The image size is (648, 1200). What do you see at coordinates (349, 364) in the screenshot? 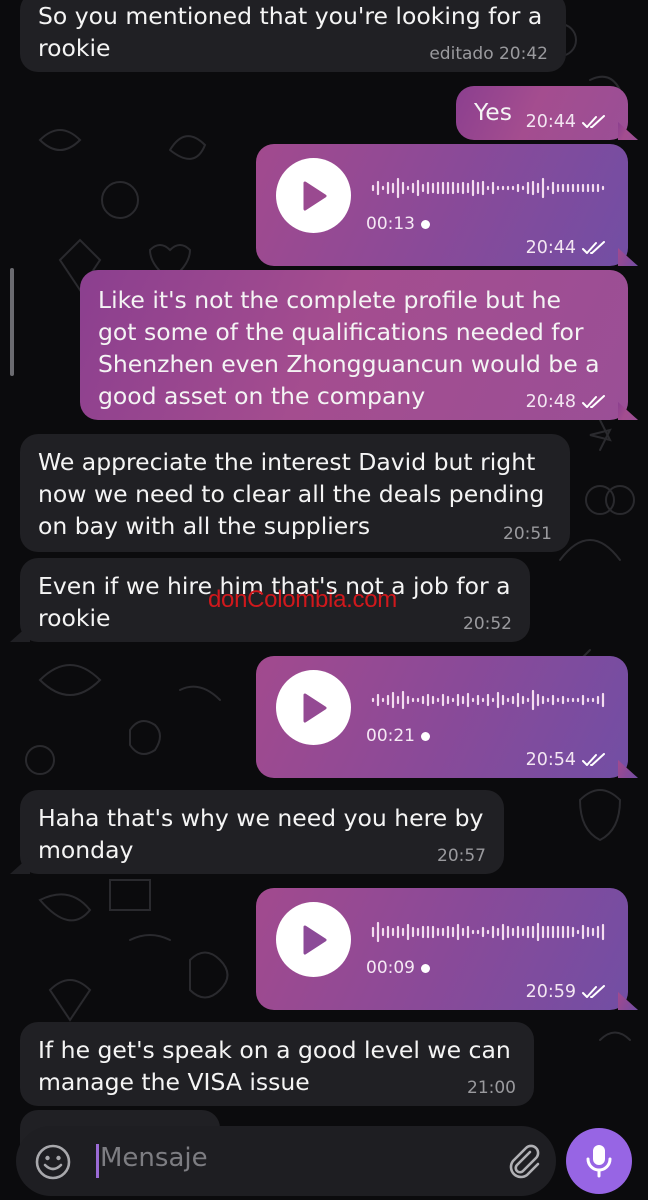
I see `message-text-line: Shenzhen even Zhongguancun would be a` at bounding box center [349, 364].